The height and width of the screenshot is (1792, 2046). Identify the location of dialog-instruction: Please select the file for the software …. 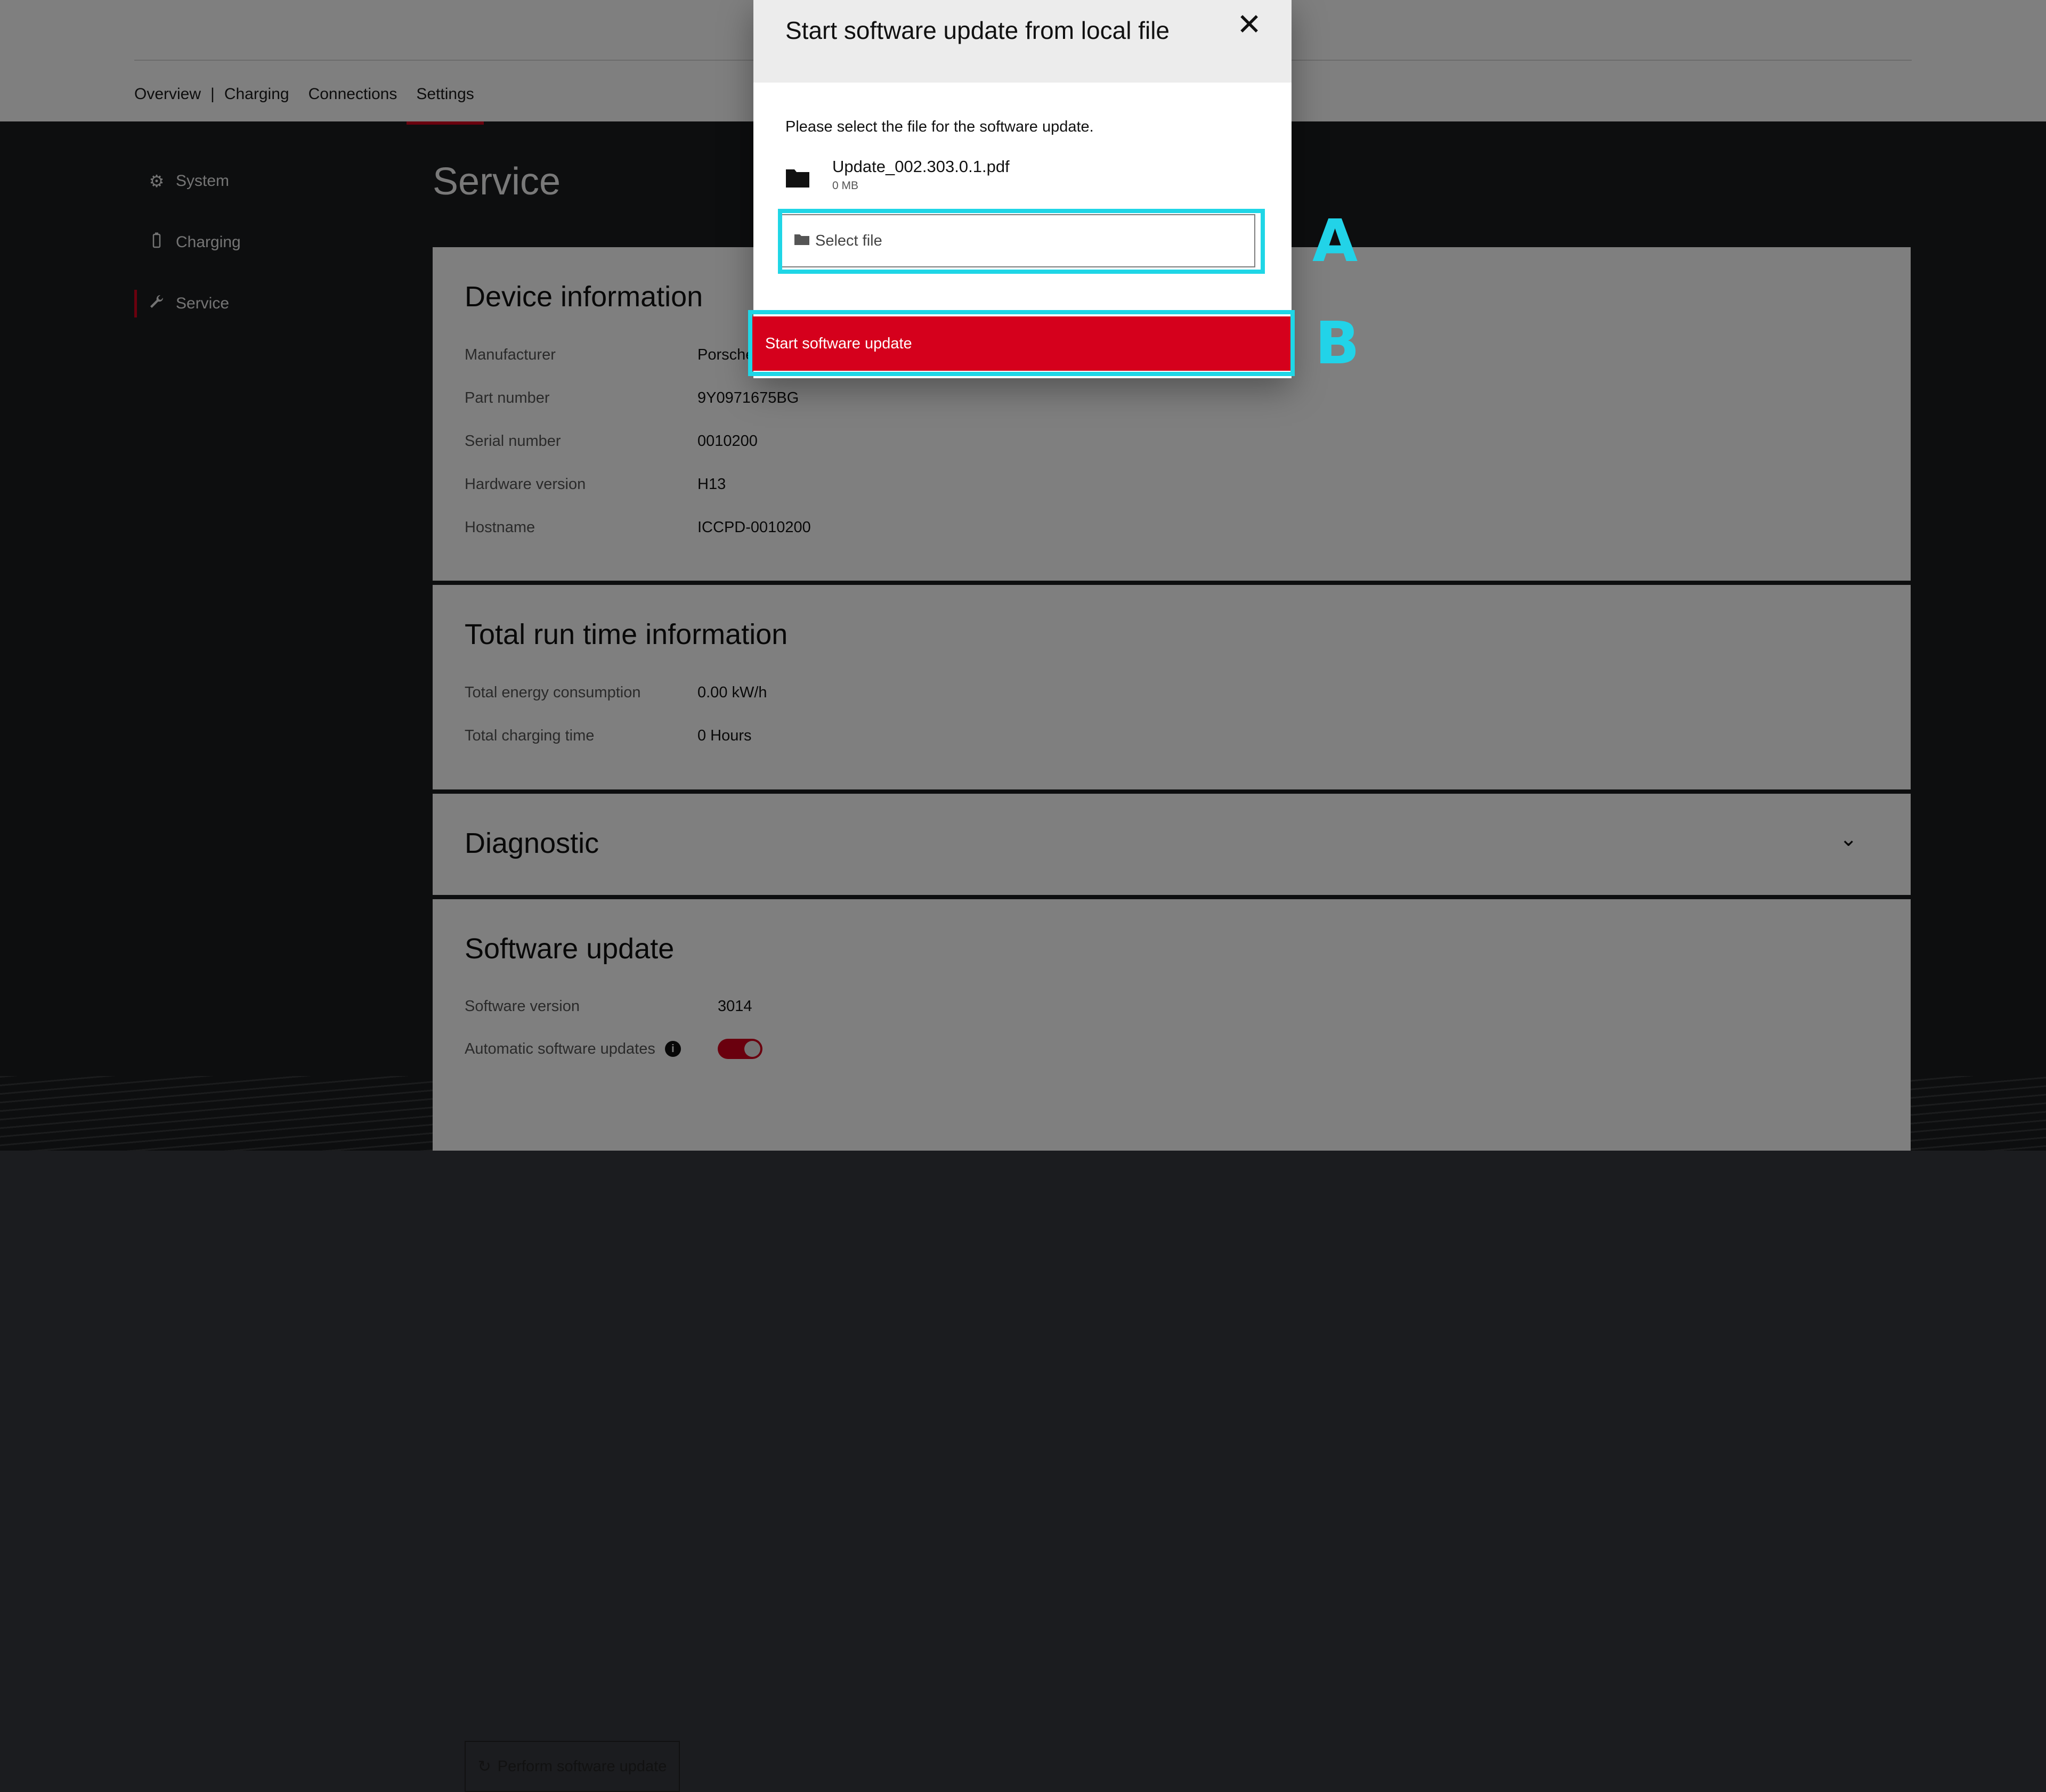
(940, 126).